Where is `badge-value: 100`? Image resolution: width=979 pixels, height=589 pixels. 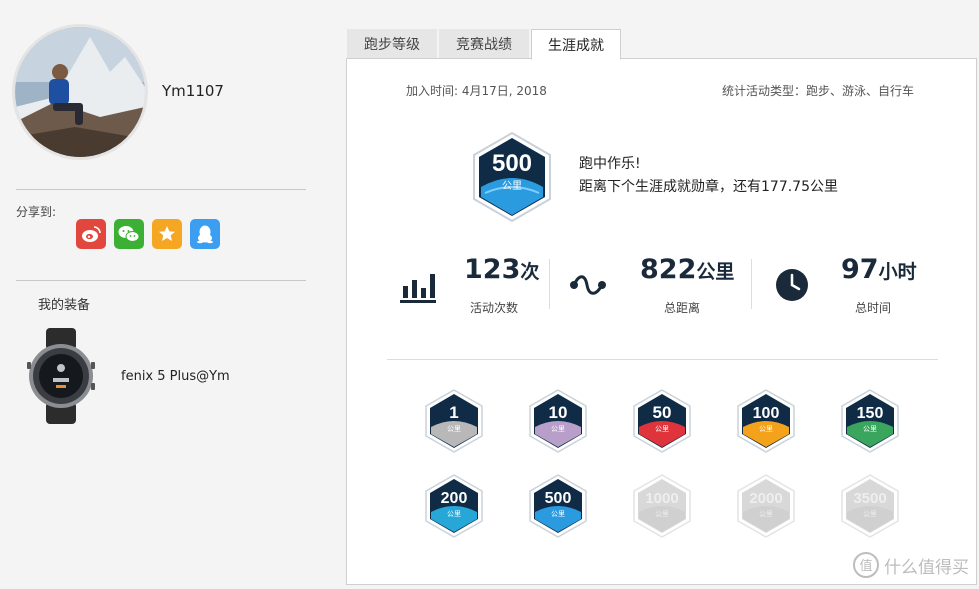
badge-value: 100 is located at coordinates (766, 413).